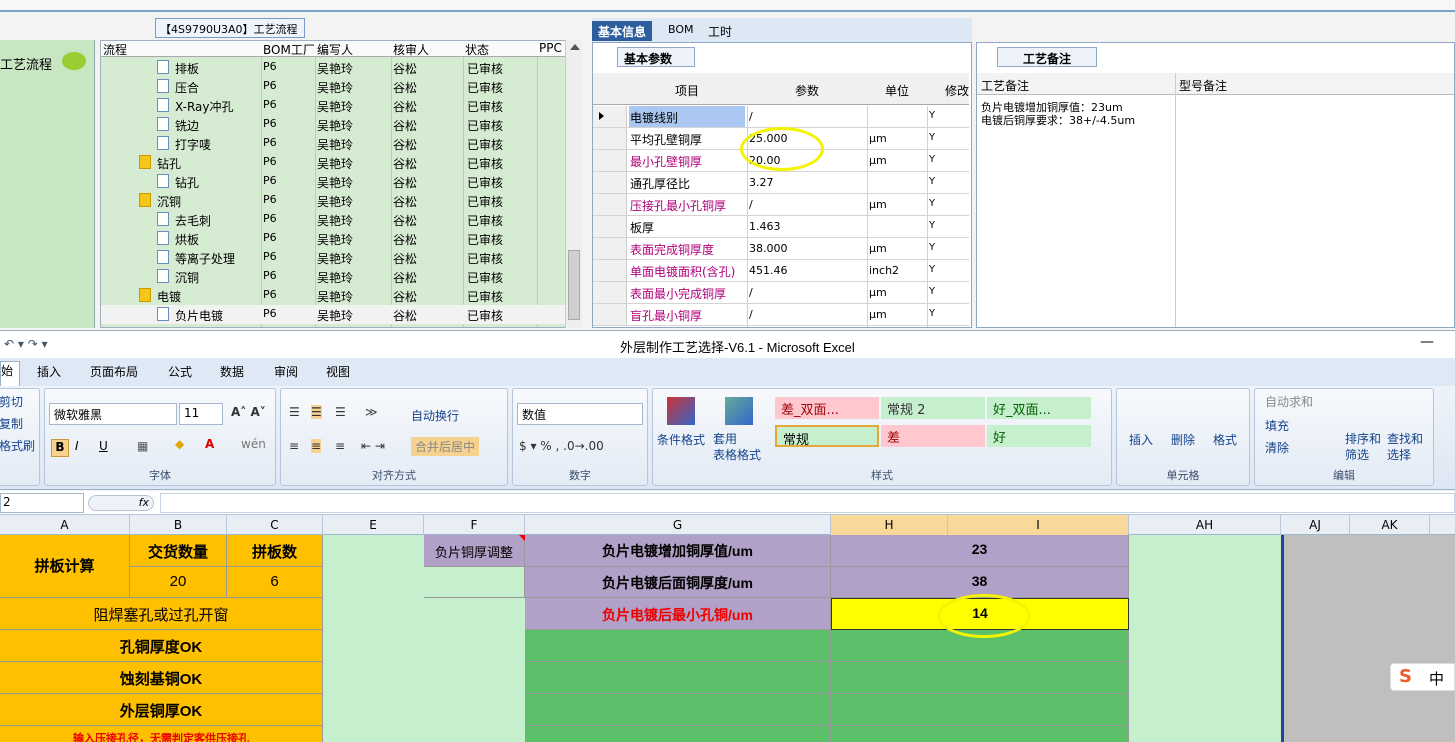 This screenshot has height=742, width=1455. What do you see at coordinates (334, 257) in the screenshot?
I see `table-row: 等离子处理 P6 吴艳玲 谷松 已审核` at bounding box center [334, 257].